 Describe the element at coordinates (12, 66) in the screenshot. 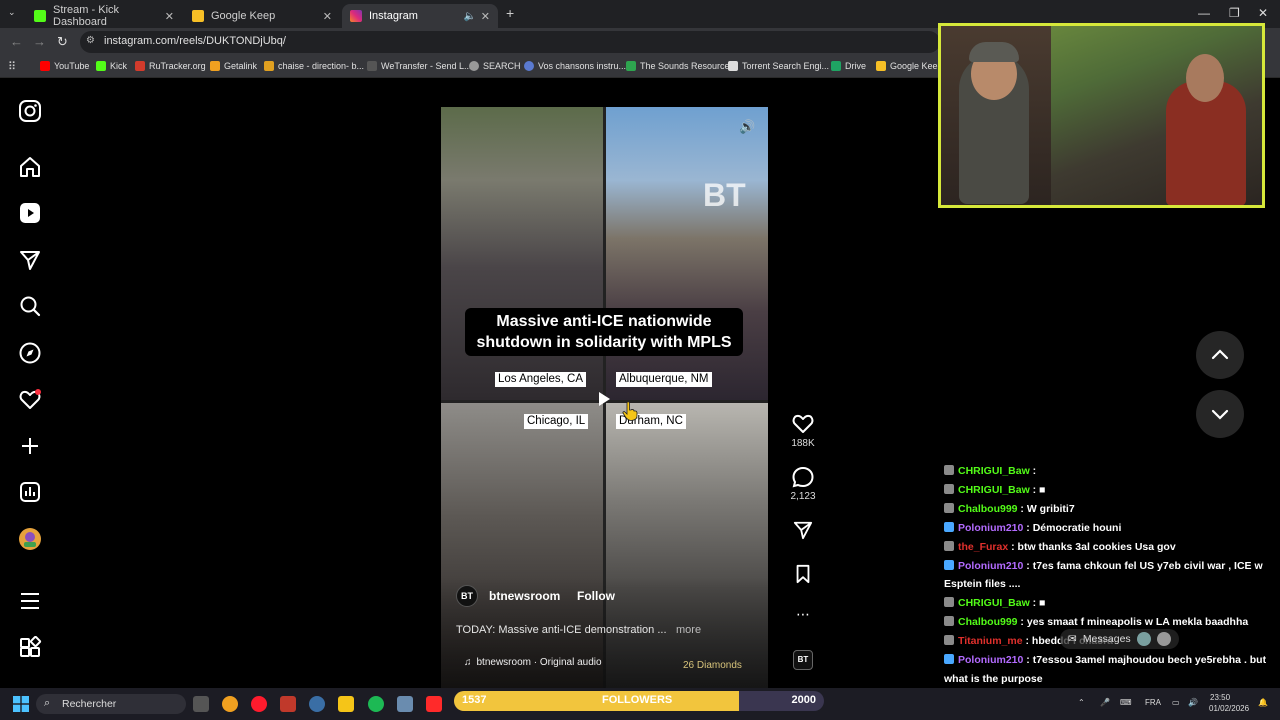

I see `apps-grid-icon: ⠿` at that location.